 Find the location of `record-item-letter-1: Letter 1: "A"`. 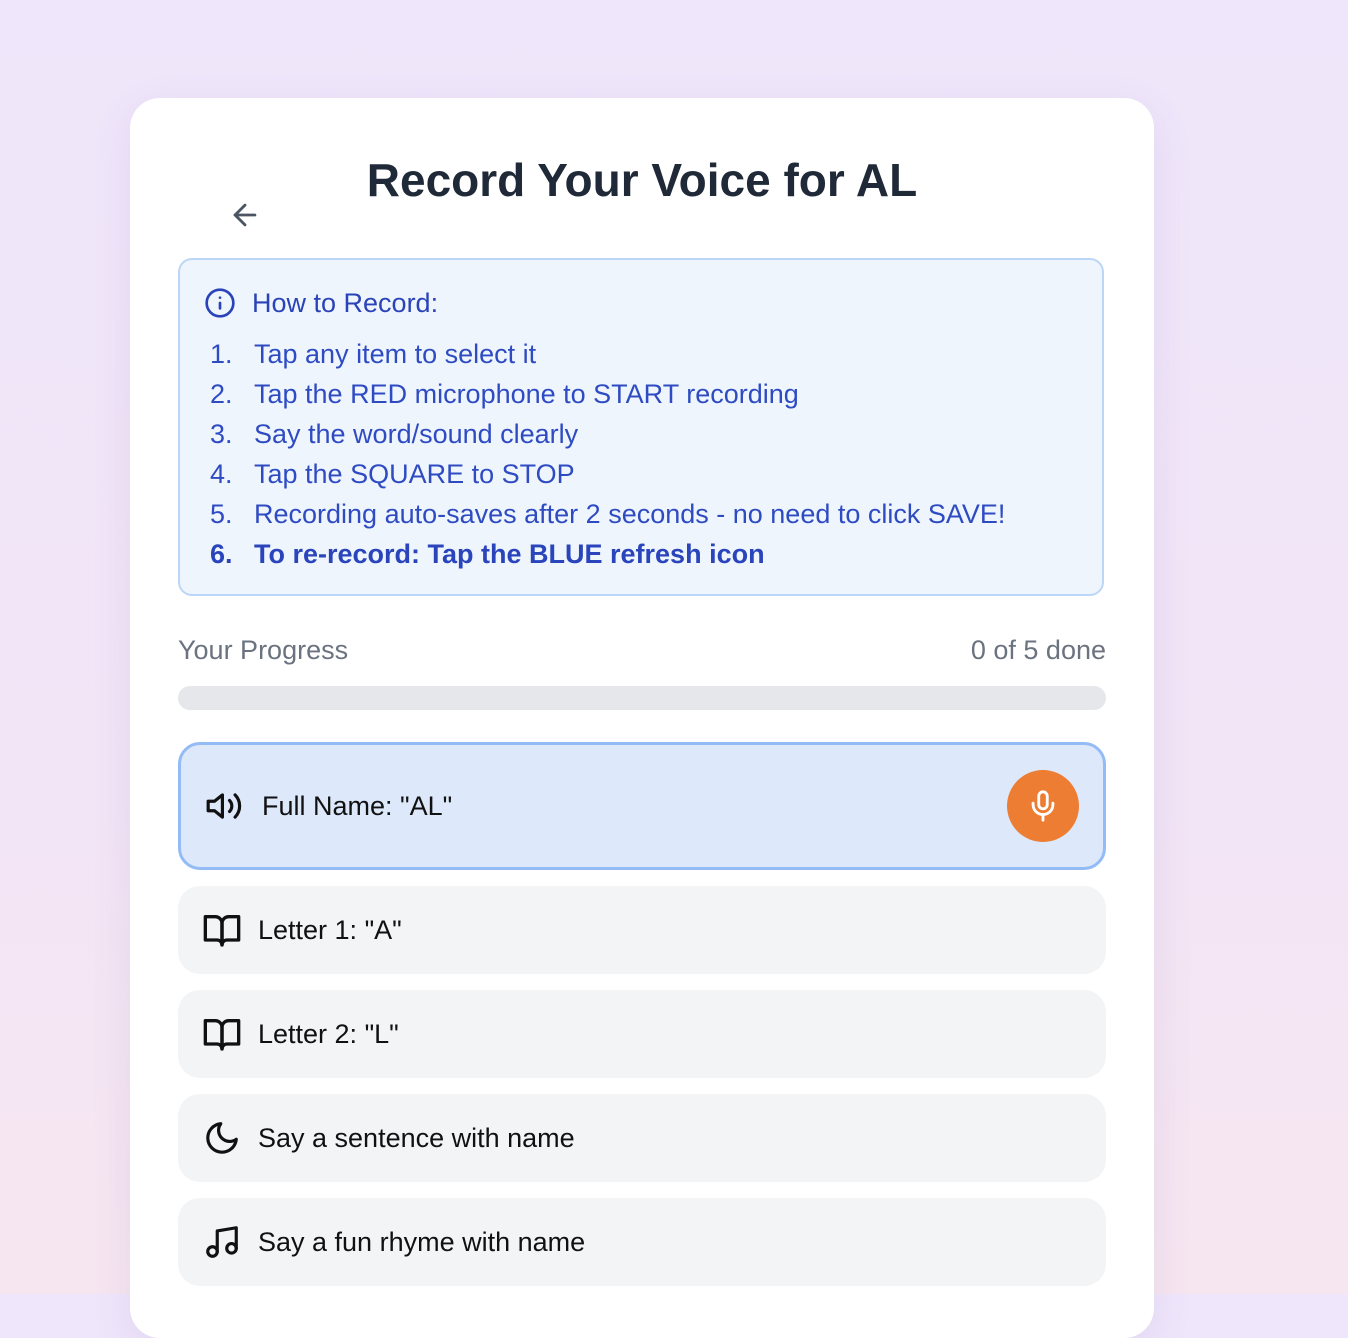

record-item-letter-1: Letter 1: "A" is located at coordinates (642, 930).